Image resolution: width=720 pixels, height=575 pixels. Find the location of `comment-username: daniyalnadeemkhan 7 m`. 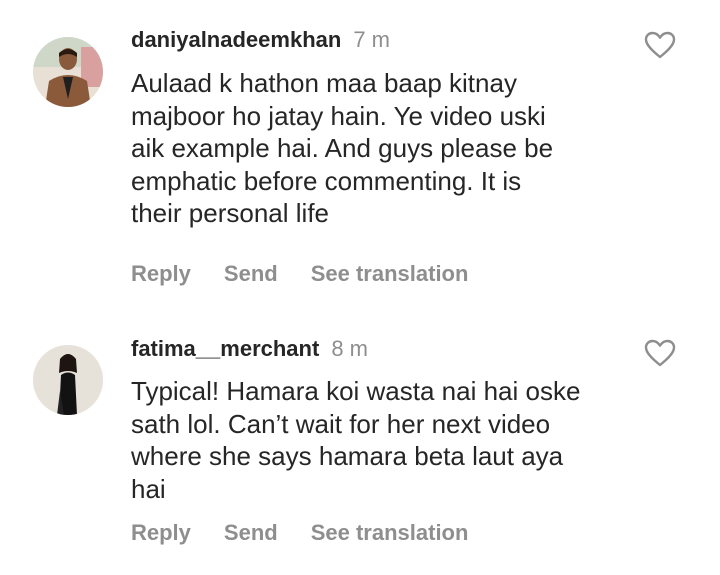

comment-username: daniyalnadeemkhan 7 m is located at coordinates (260, 40).